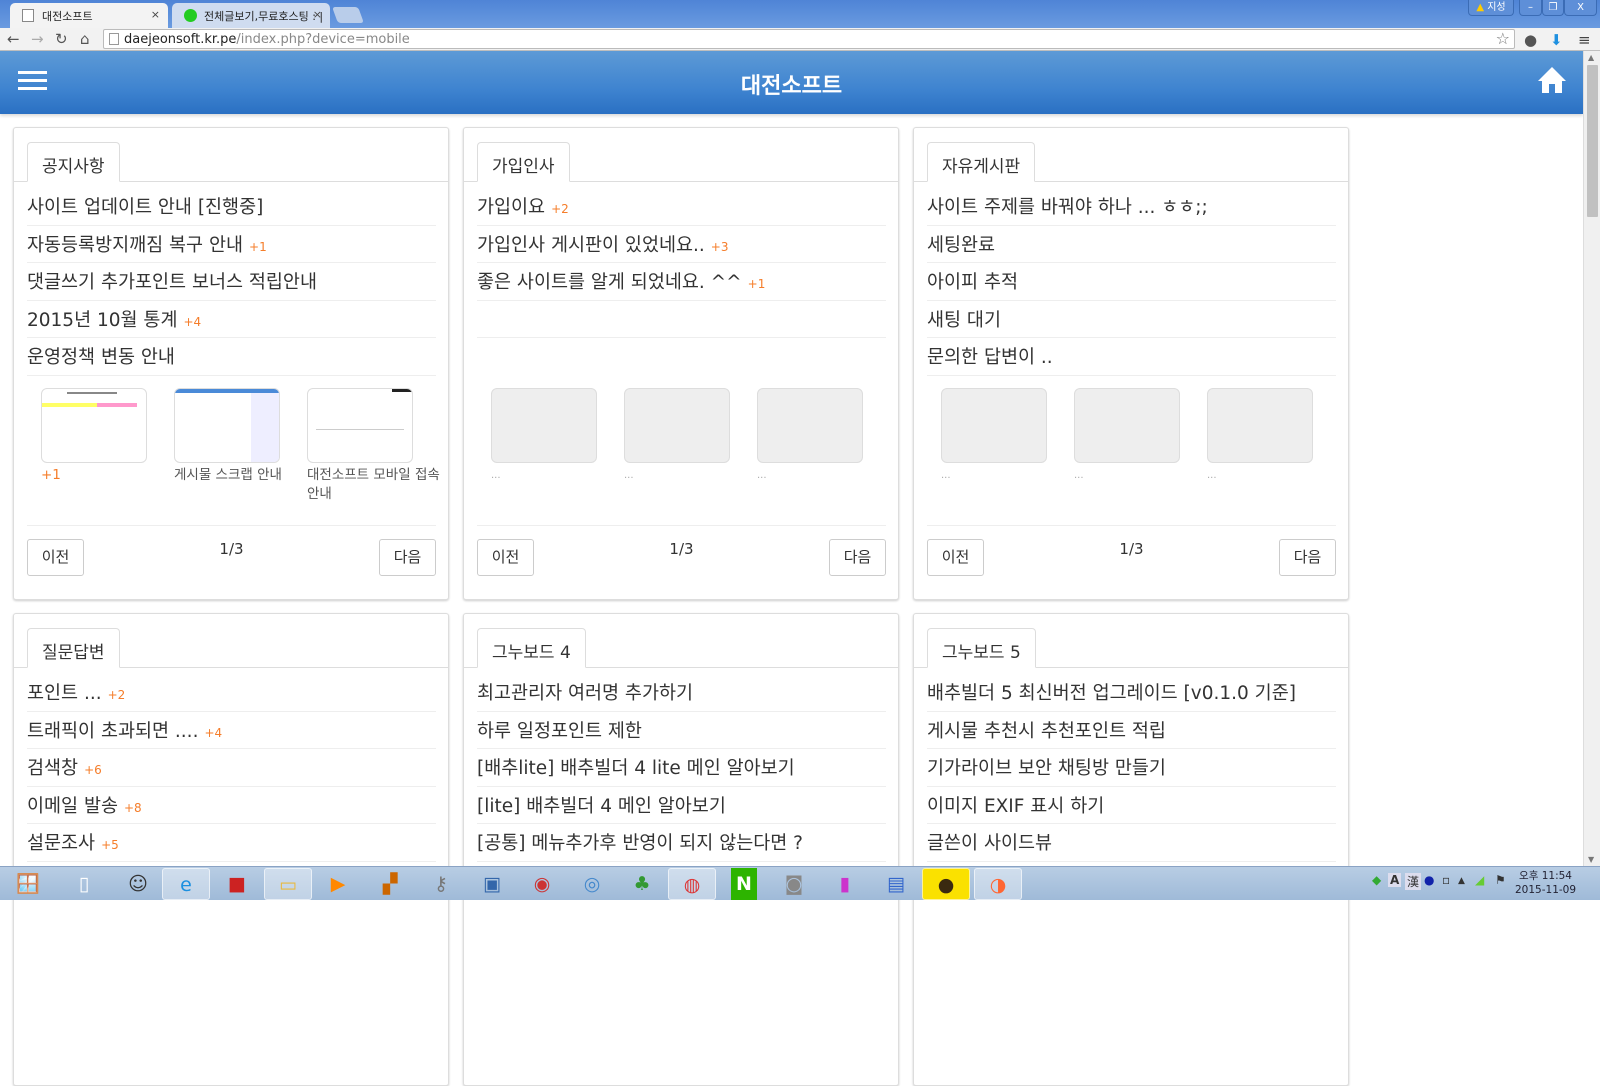 This screenshot has height=1086, width=1600. I want to click on post-title: 기가라이브 보안 채팅방 만들기, so click(1046, 768).